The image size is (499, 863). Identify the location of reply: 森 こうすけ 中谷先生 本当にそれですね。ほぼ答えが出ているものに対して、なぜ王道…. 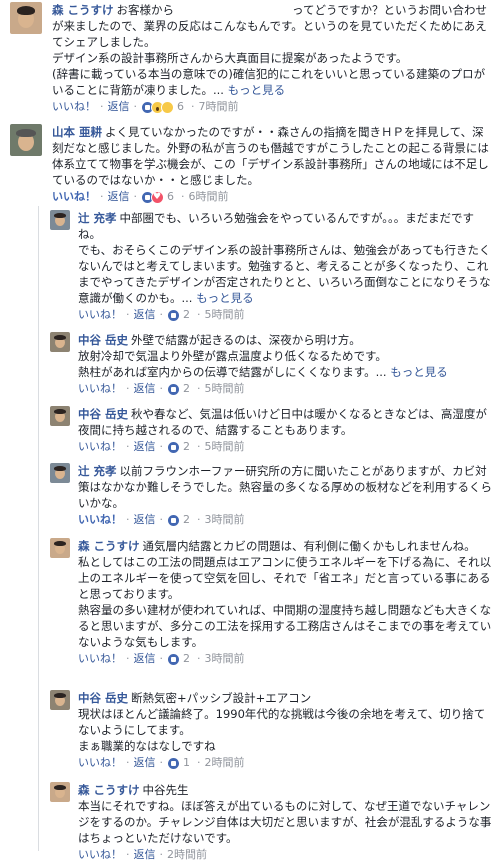
(272, 822).